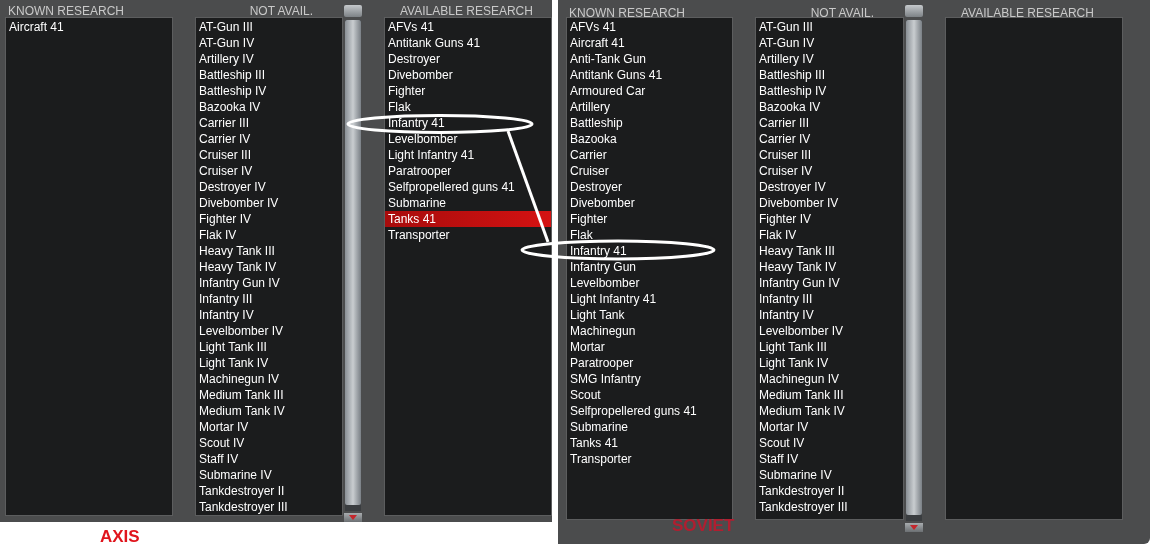 The image size is (1150, 550). What do you see at coordinates (269, 187) in the screenshot?
I see `list-item: Destroyer IV` at bounding box center [269, 187].